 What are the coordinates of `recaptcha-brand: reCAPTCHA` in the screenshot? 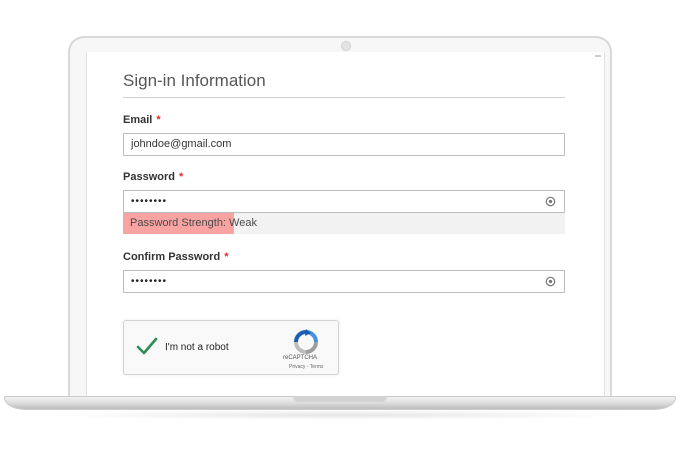 It's located at (300, 358).